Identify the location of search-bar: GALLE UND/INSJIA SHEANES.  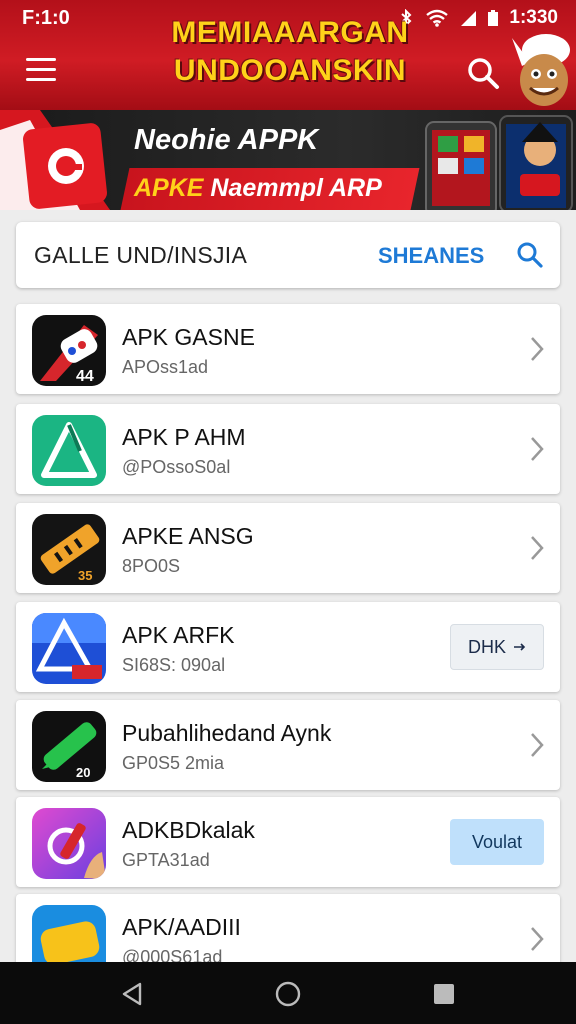
(288, 255).